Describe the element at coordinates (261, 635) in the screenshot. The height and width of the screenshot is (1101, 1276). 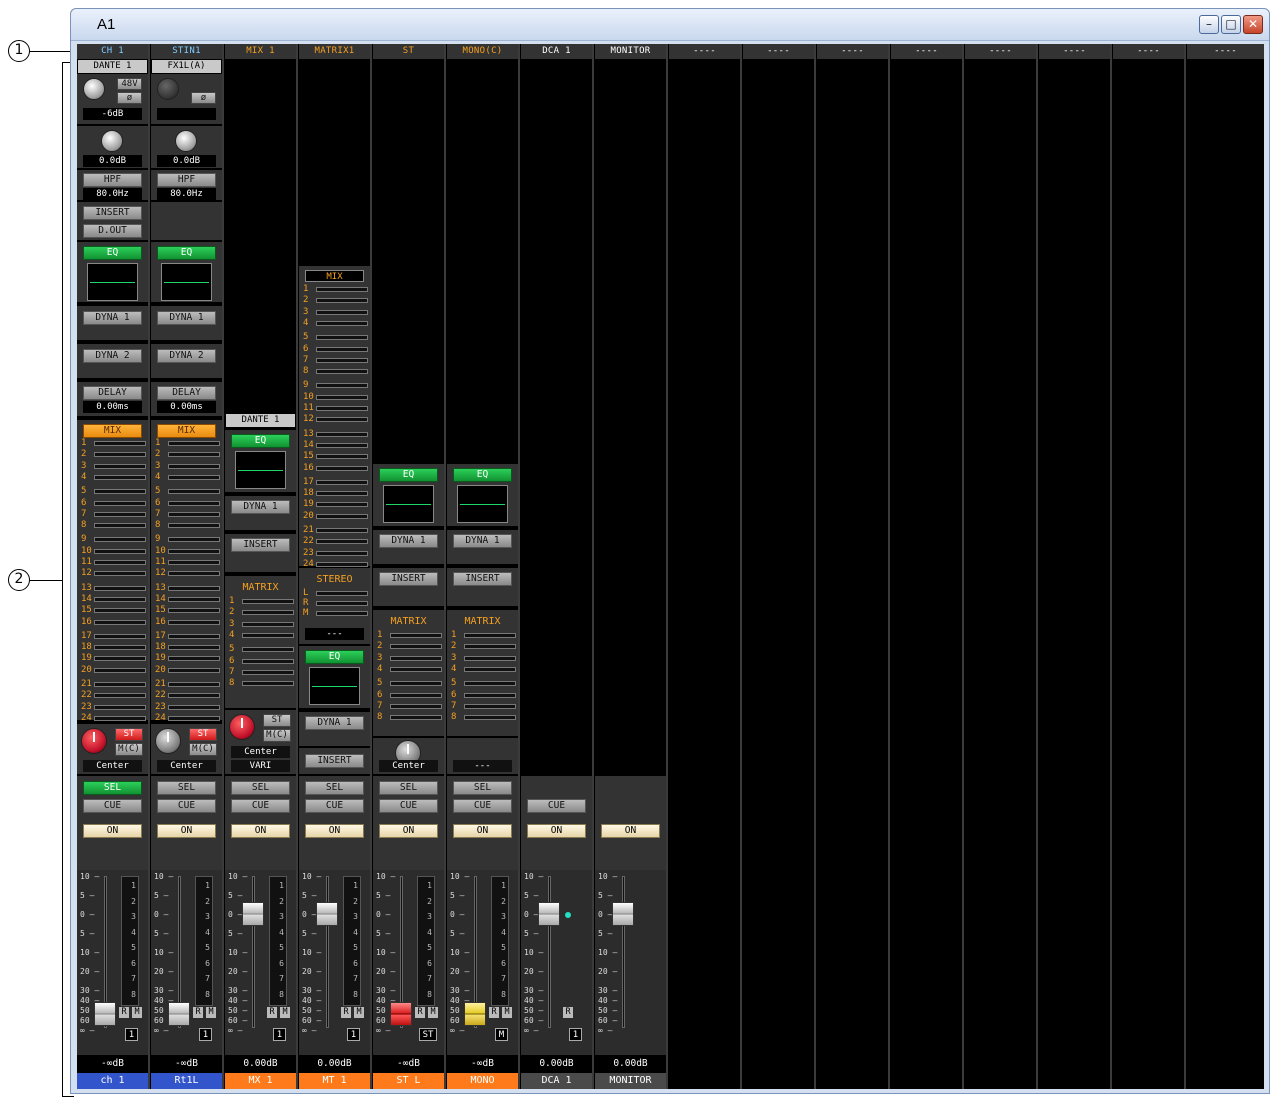
I see `send-level-4: 4` at that location.